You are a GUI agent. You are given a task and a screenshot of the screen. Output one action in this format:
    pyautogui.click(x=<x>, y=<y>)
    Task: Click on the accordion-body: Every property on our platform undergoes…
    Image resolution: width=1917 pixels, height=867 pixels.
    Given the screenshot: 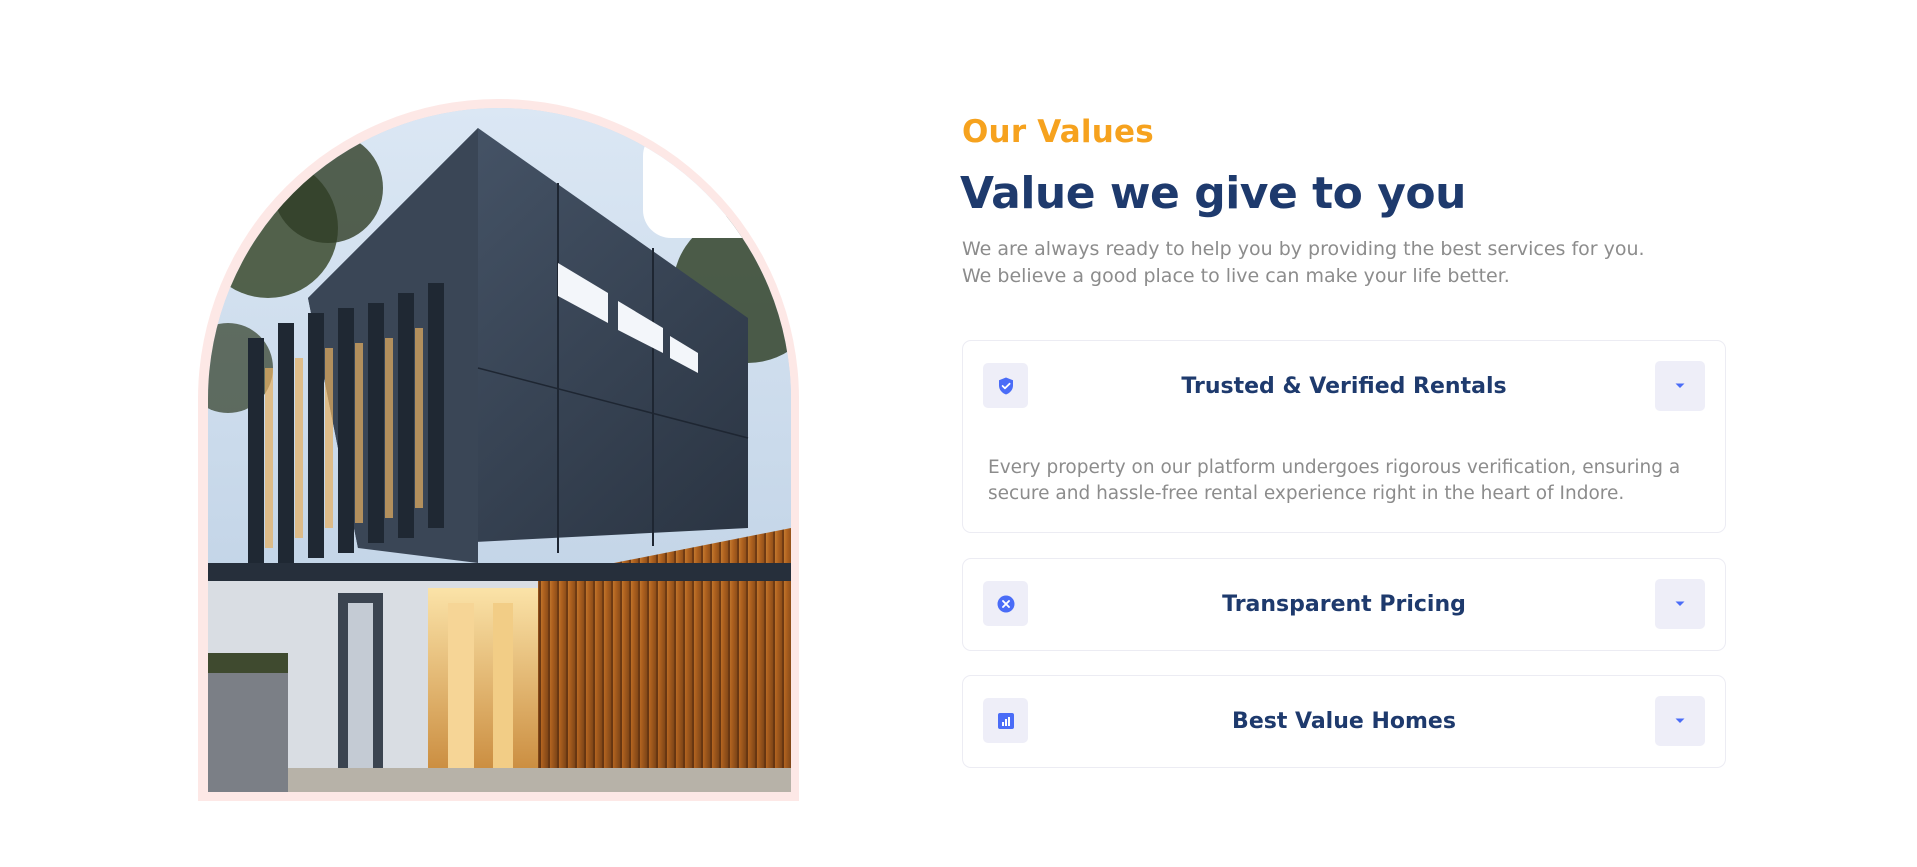 What is the action you would take?
    pyautogui.click(x=1338, y=481)
    